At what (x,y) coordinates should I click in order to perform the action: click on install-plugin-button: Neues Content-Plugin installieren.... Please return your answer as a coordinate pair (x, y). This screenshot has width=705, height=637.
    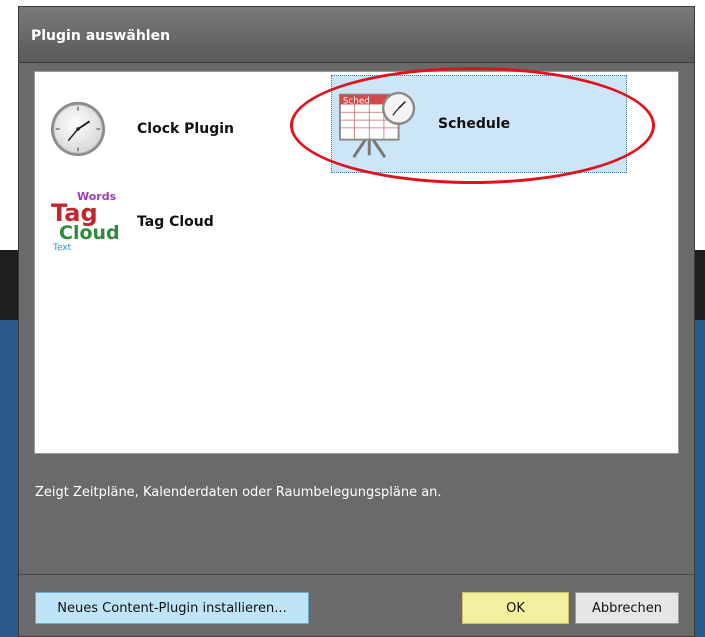
    Looking at the image, I should click on (172, 608).